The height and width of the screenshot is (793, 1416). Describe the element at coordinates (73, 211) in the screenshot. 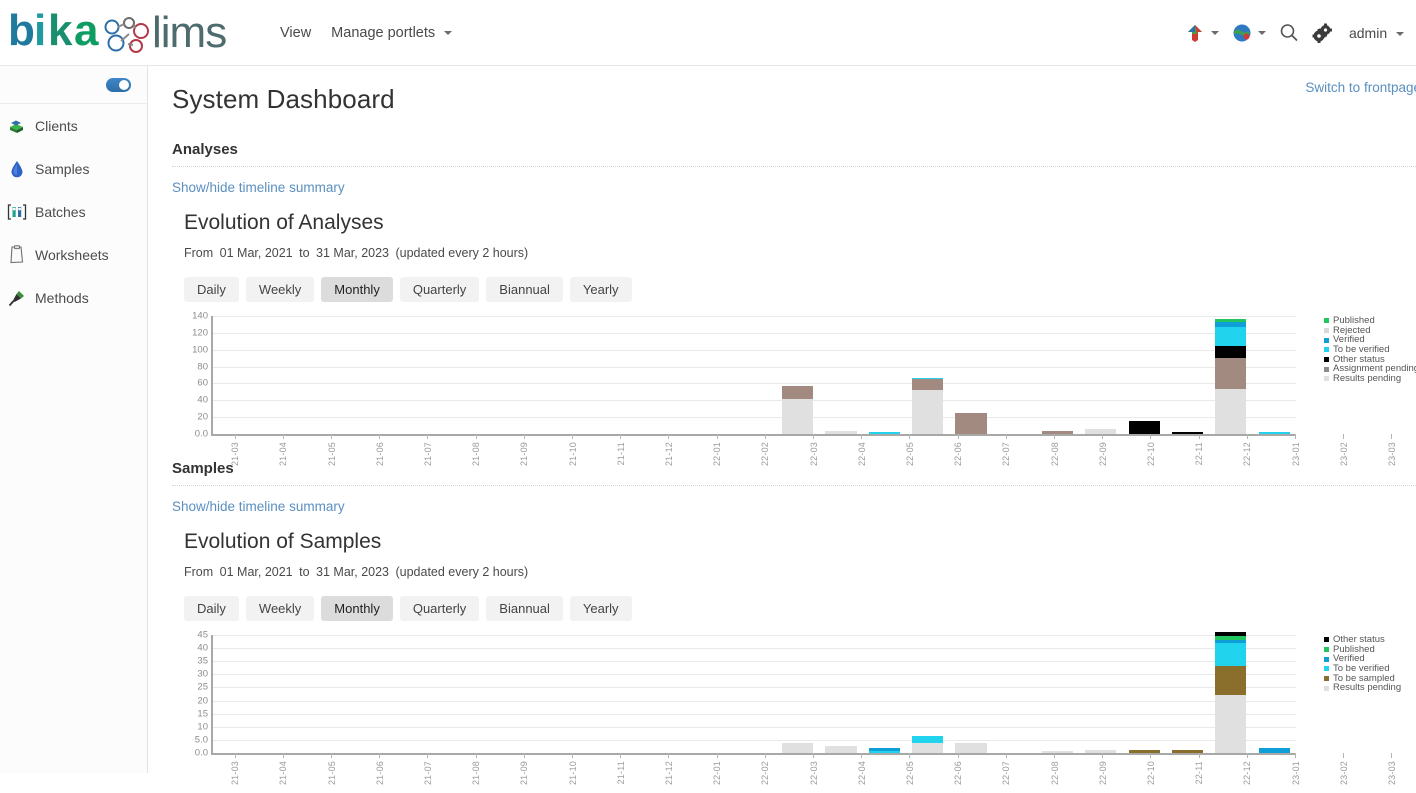

I see `sidebar-item-batches: Batches` at that location.